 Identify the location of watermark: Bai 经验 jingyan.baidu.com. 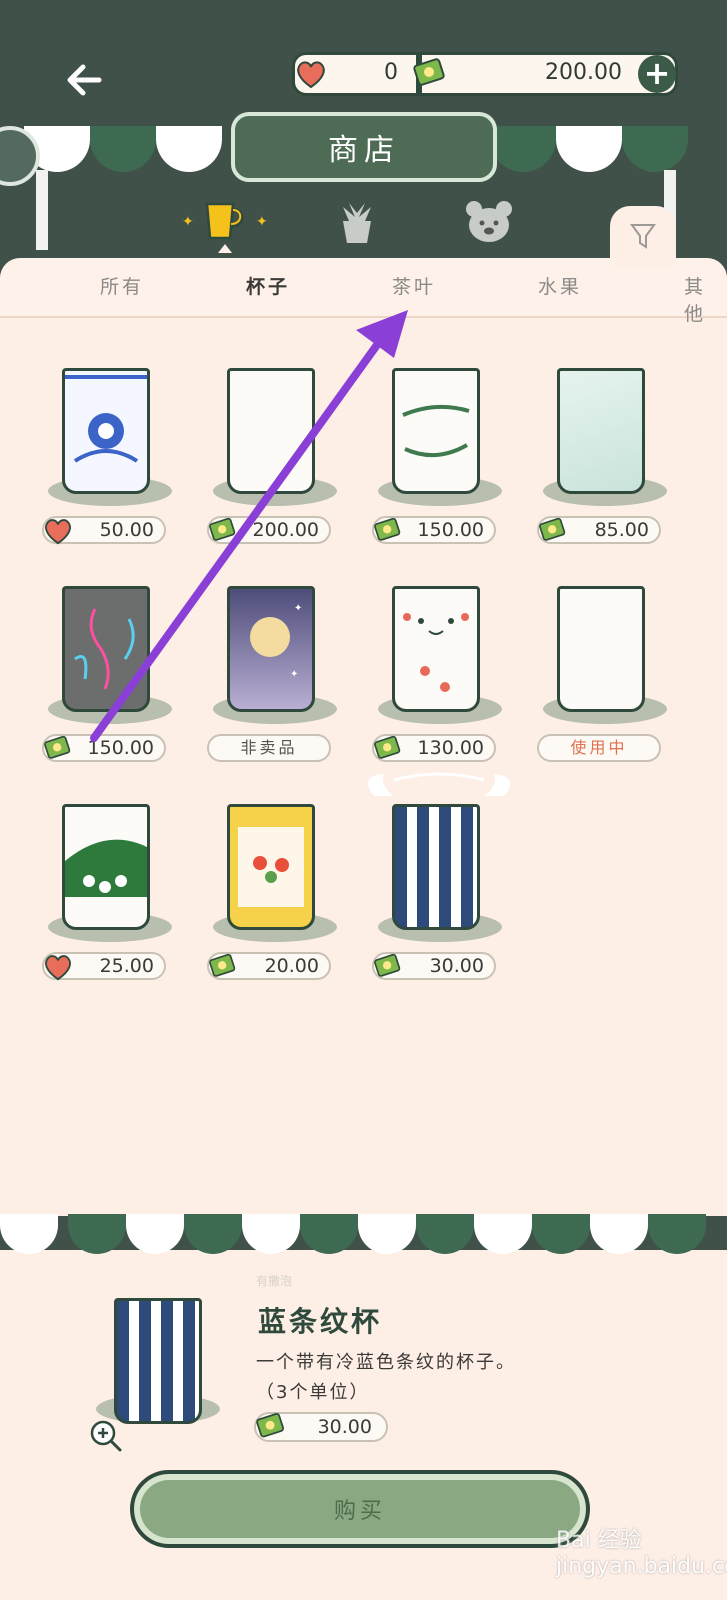
(641, 1553).